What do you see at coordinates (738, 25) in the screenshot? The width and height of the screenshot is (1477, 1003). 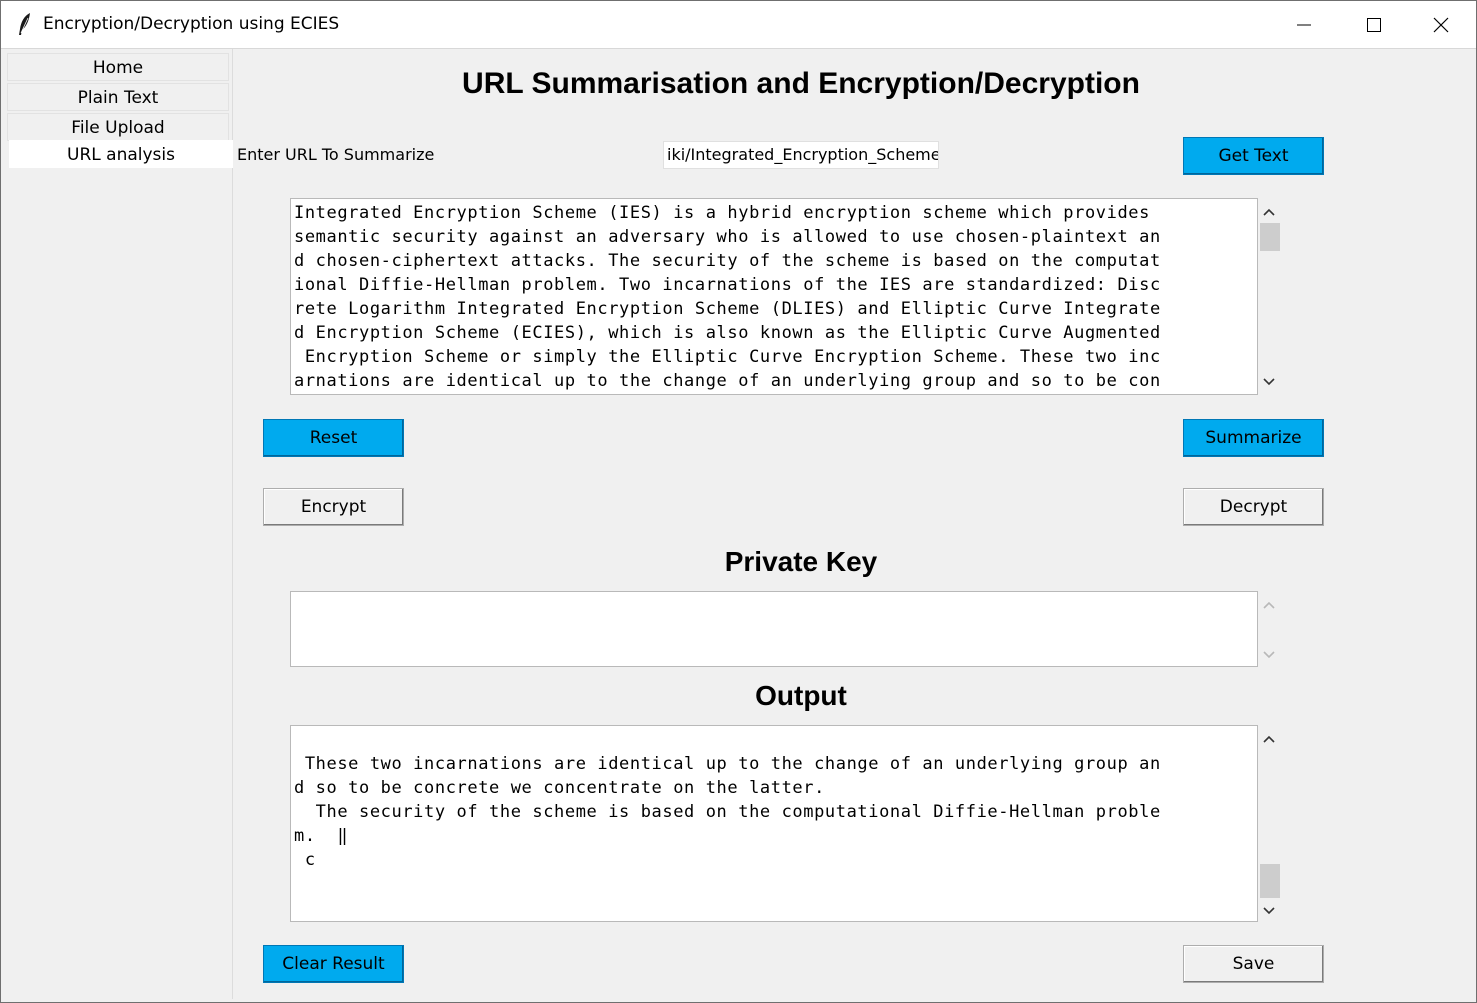 I see `title-bar: Encryption/Decryption using ECIES` at bounding box center [738, 25].